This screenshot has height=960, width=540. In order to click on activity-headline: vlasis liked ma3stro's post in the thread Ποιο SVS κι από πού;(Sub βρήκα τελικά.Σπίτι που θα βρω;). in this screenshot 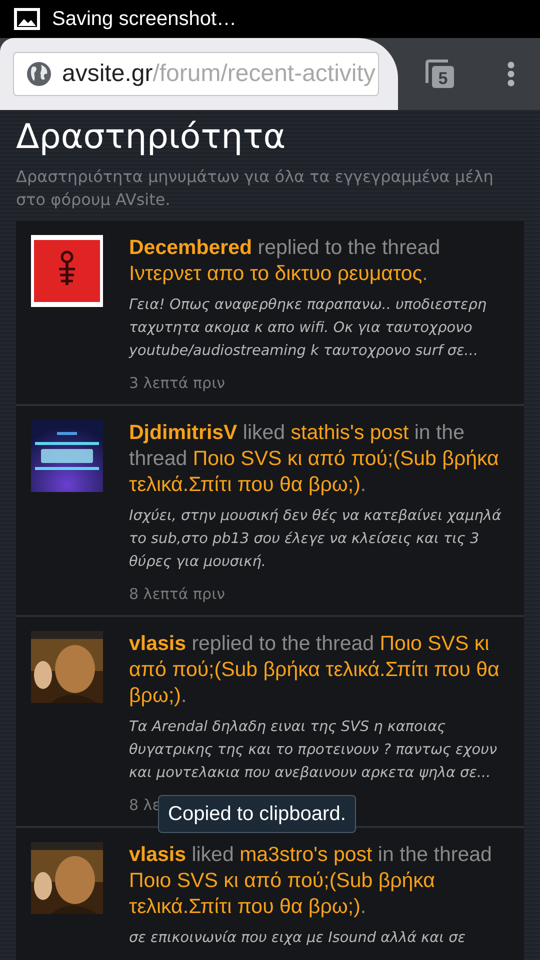, I will do `click(311, 881)`.